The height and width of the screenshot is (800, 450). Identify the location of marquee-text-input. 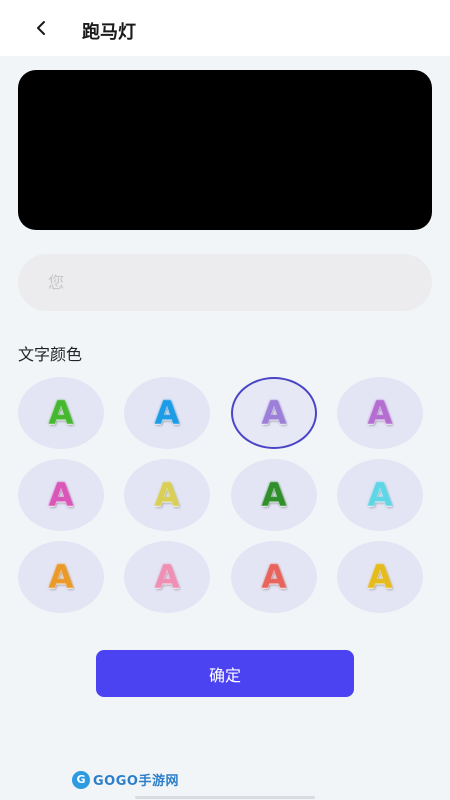
(225, 282).